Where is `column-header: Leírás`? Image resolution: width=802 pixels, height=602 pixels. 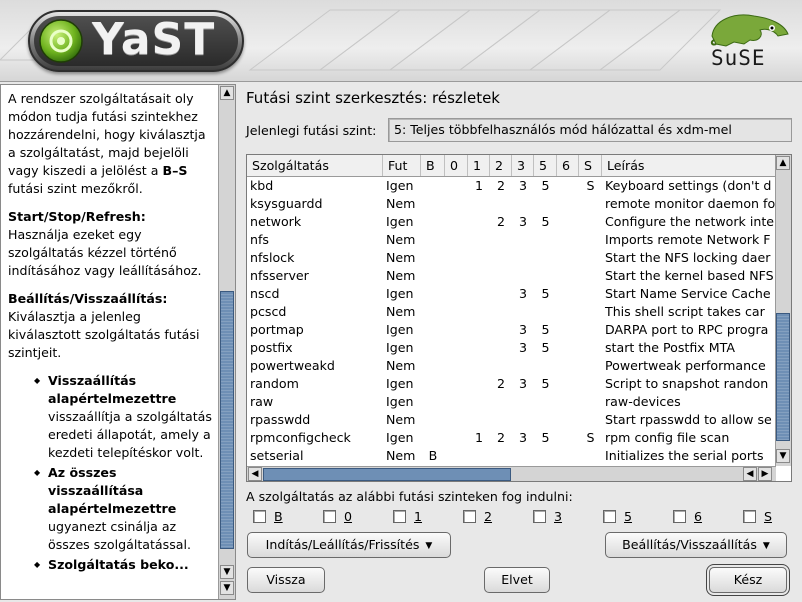
column-header: Leírás is located at coordinates (689, 165).